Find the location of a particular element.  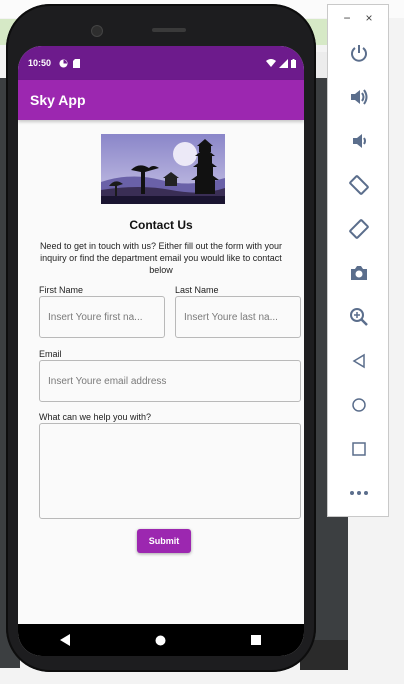

screenshot-button is located at coordinates (359, 273).